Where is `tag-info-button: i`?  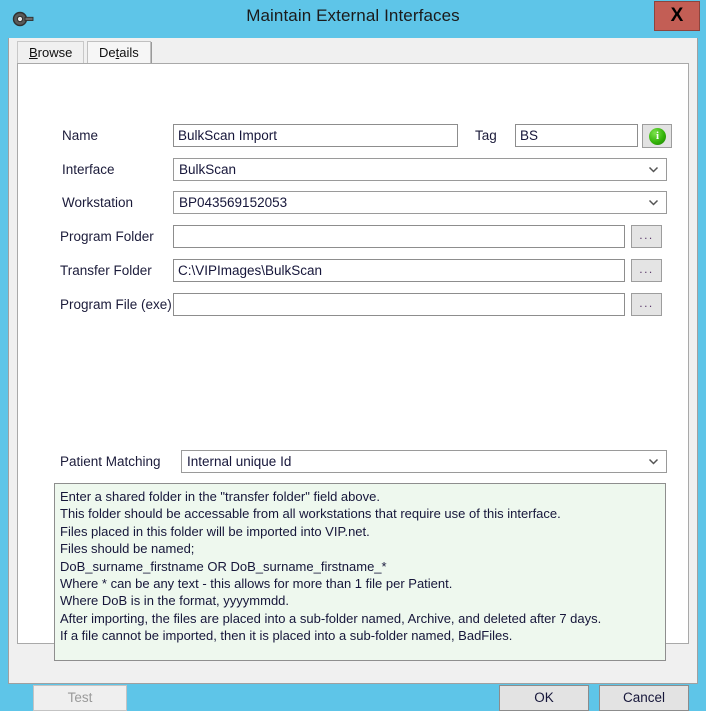 tag-info-button: i is located at coordinates (657, 136).